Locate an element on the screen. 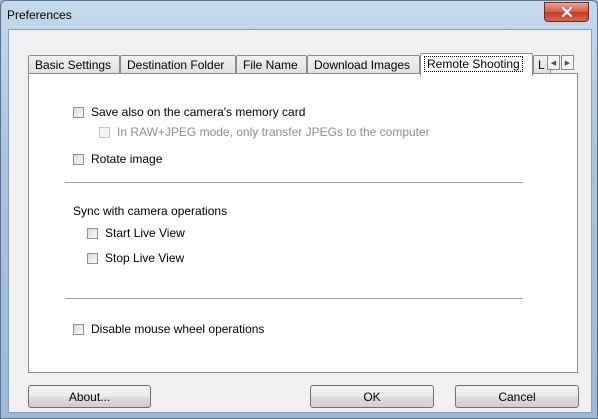  tab-basic-settings: Basic Settings is located at coordinates (74, 64).